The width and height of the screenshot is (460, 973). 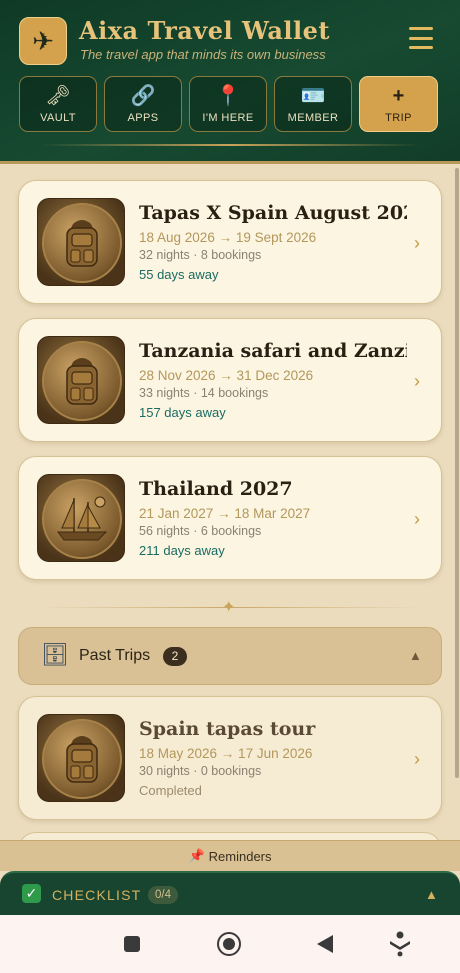 What do you see at coordinates (398, 95) in the screenshot?
I see `plus-icon: +` at bounding box center [398, 95].